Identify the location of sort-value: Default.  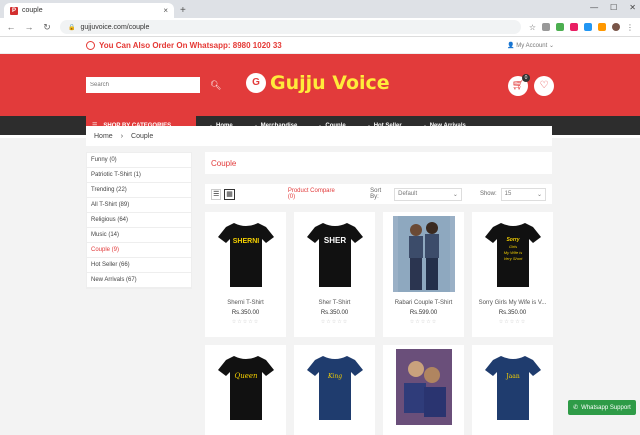
(408, 194).